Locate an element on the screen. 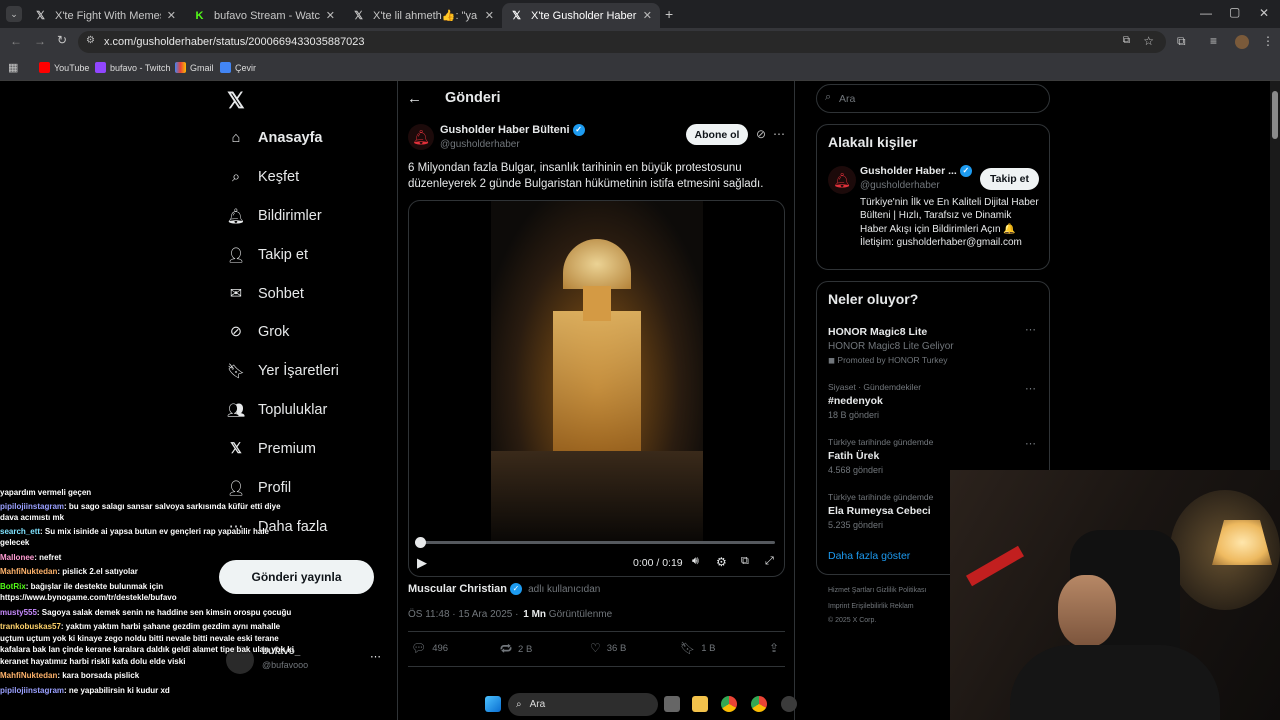 The height and width of the screenshot is (720, 1280). footer-links: Imprint Erişilebilirlik Reklam is located at coordinates (871, 606).